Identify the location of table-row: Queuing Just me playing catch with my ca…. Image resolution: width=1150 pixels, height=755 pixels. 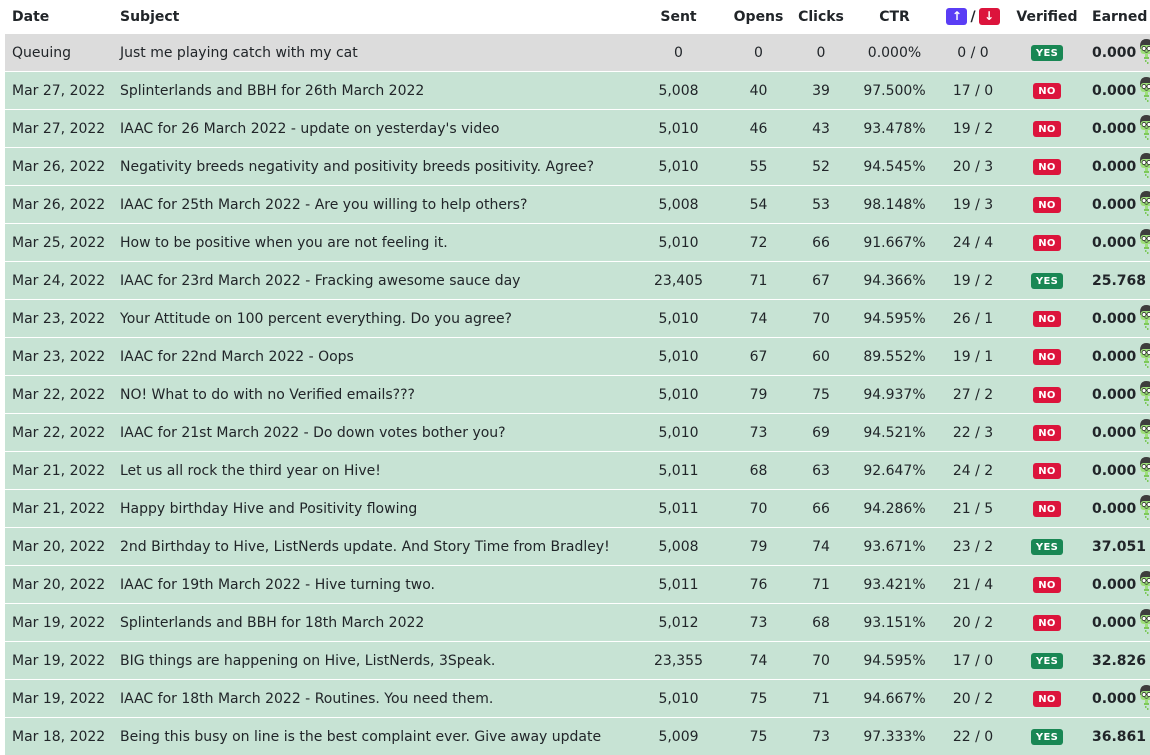
(577, 52).